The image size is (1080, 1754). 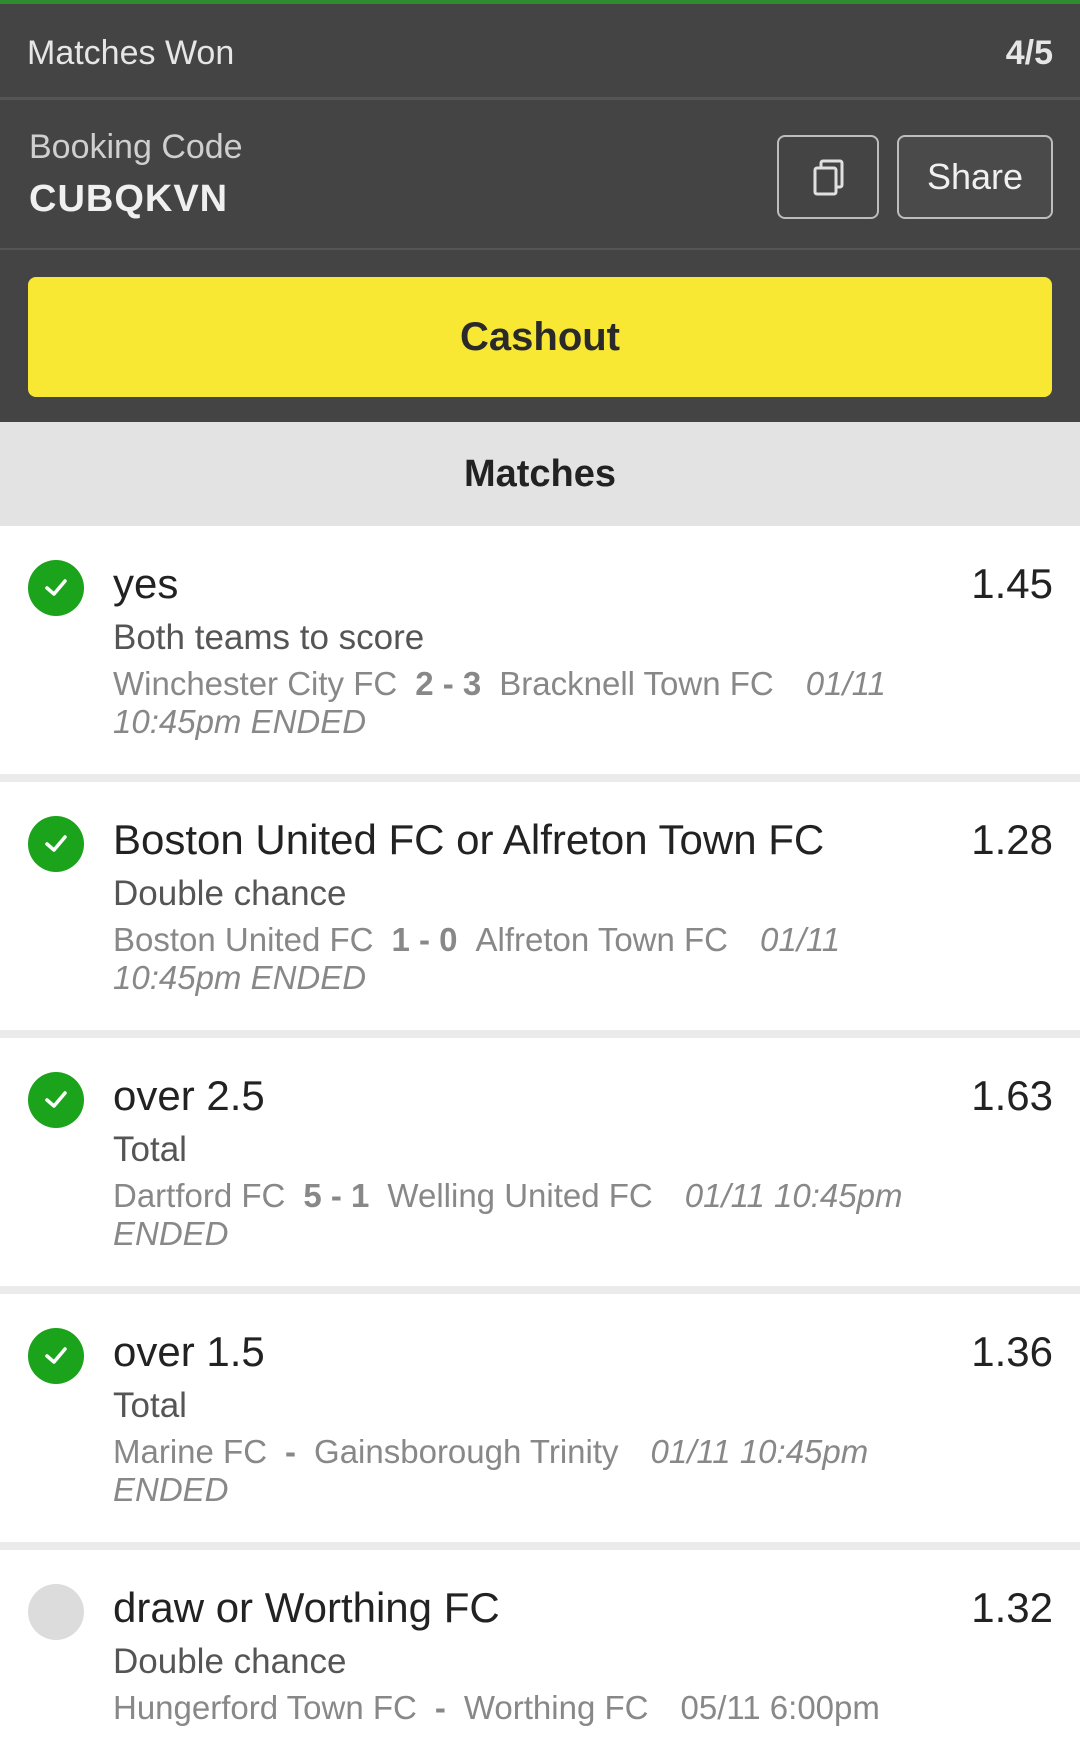 What do you see at coordinates (520, 1195) in the screenshot?
I see `away-team: Welling United FC` at bounding box center [520, 1195].